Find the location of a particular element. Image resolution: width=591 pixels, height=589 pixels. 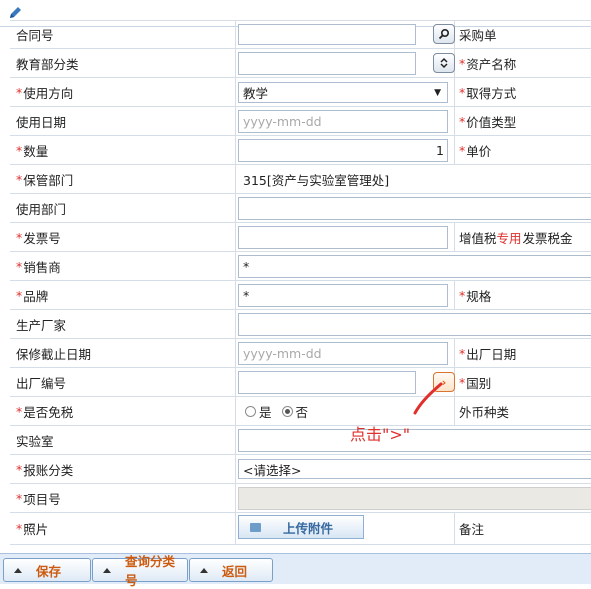

search-icon is located at coordinates (444, 34).